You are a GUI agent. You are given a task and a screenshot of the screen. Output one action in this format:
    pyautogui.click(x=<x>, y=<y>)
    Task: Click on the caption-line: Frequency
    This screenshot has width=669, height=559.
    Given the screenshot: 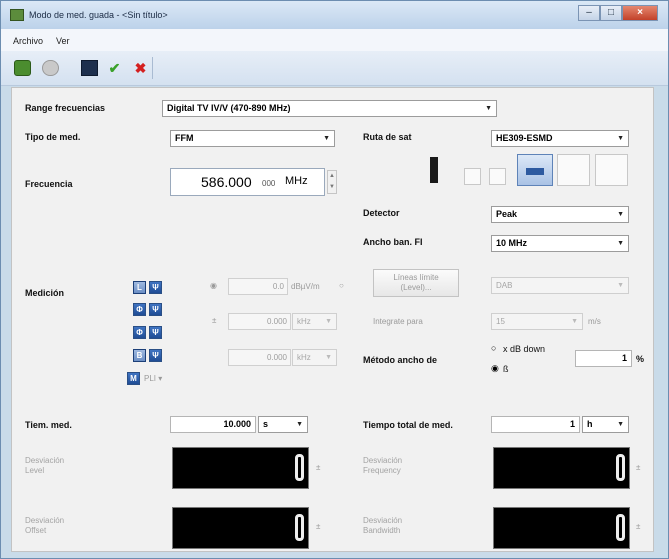 What is the action you would take?
    pyautogui.click(x=382, y=470)
    